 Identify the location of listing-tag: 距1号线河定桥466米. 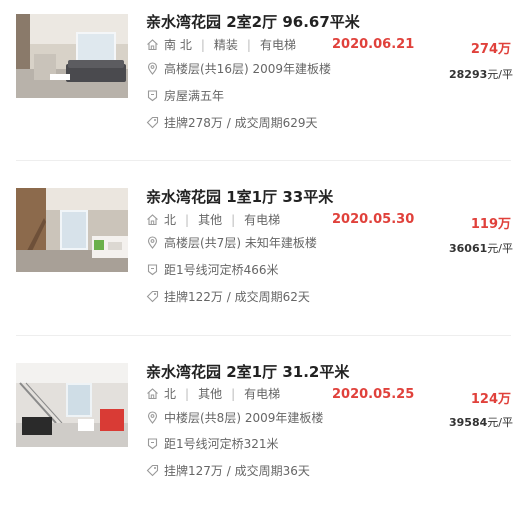
(212, 269).